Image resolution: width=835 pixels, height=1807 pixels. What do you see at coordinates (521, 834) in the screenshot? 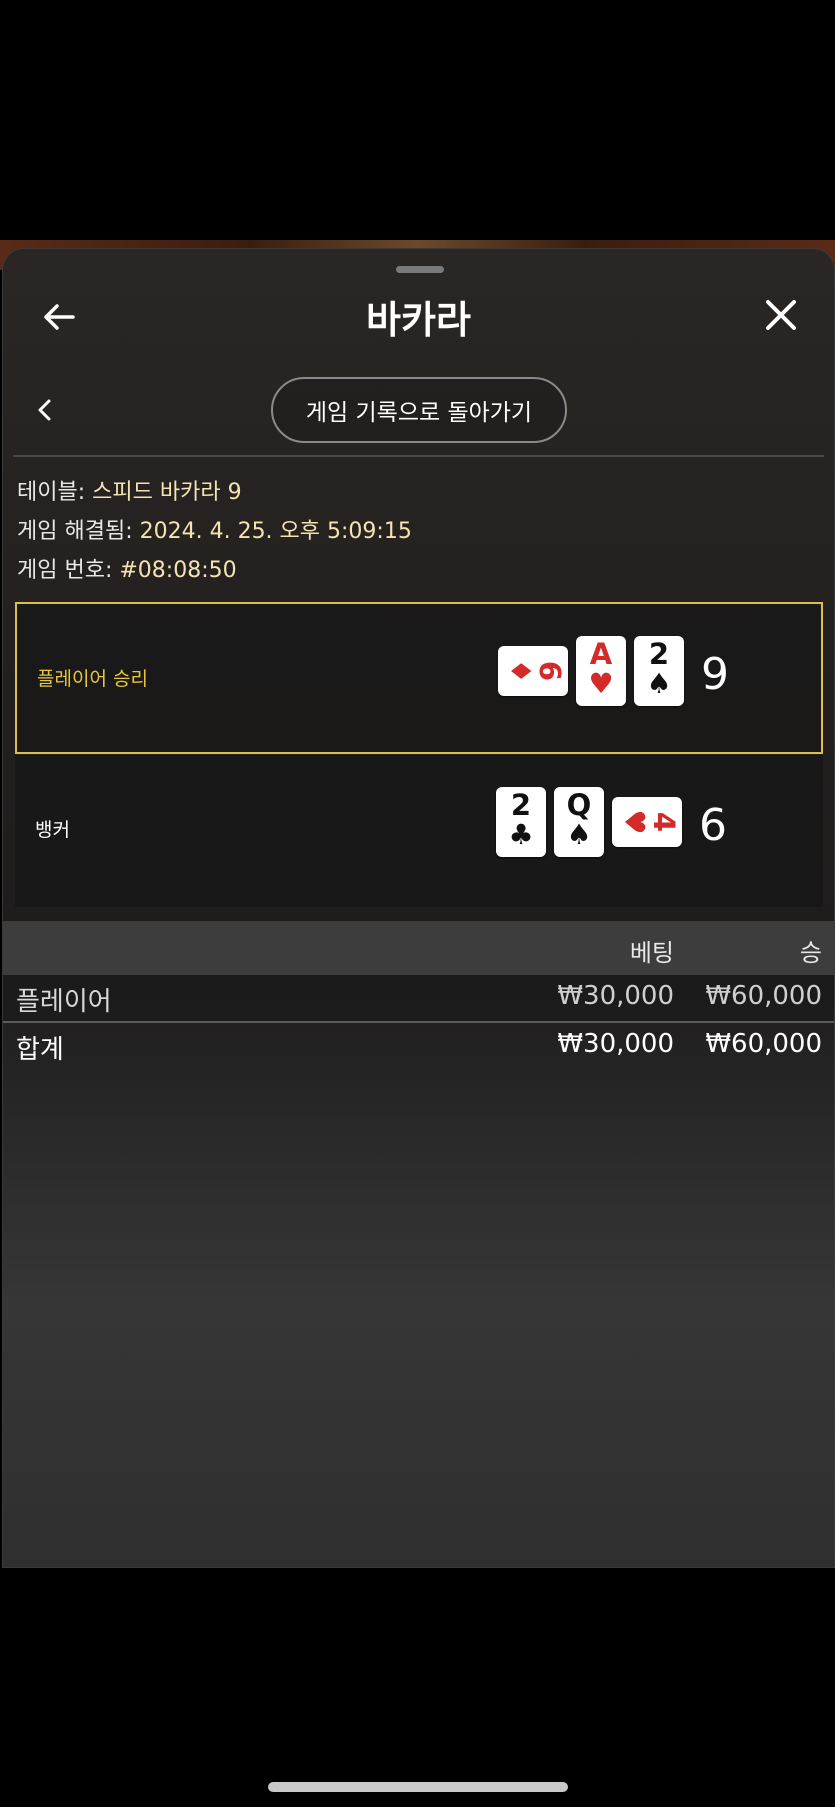
I see `card-suit-icon: ♣` at bounding box center [521, 834].